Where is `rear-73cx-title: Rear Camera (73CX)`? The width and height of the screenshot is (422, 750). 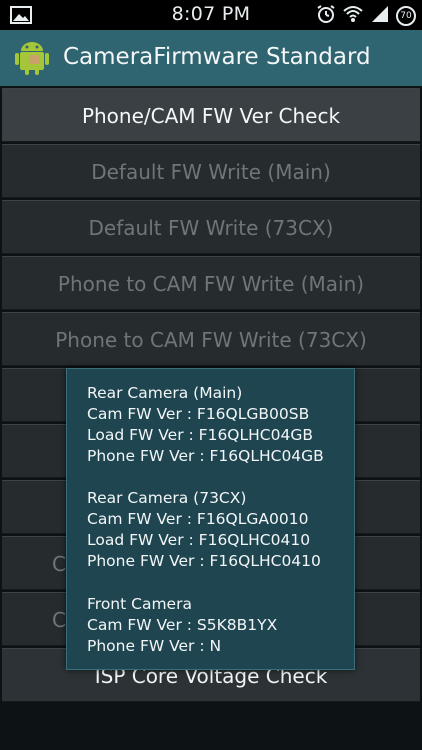 rear-73cx-title: Rear Camera (73CX) is located at coordinates (167, 498).